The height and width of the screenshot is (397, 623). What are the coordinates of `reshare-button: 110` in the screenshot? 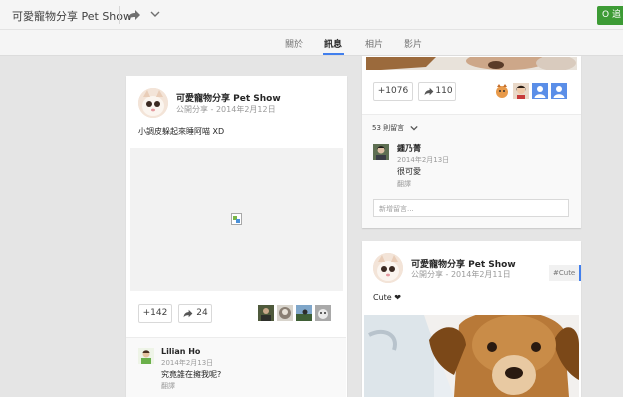 It's located at (437, 91).